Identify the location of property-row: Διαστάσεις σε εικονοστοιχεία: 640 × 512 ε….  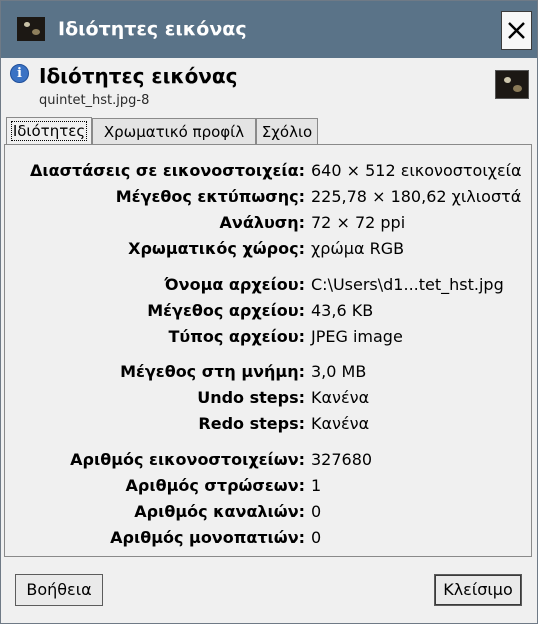
(269, 172).